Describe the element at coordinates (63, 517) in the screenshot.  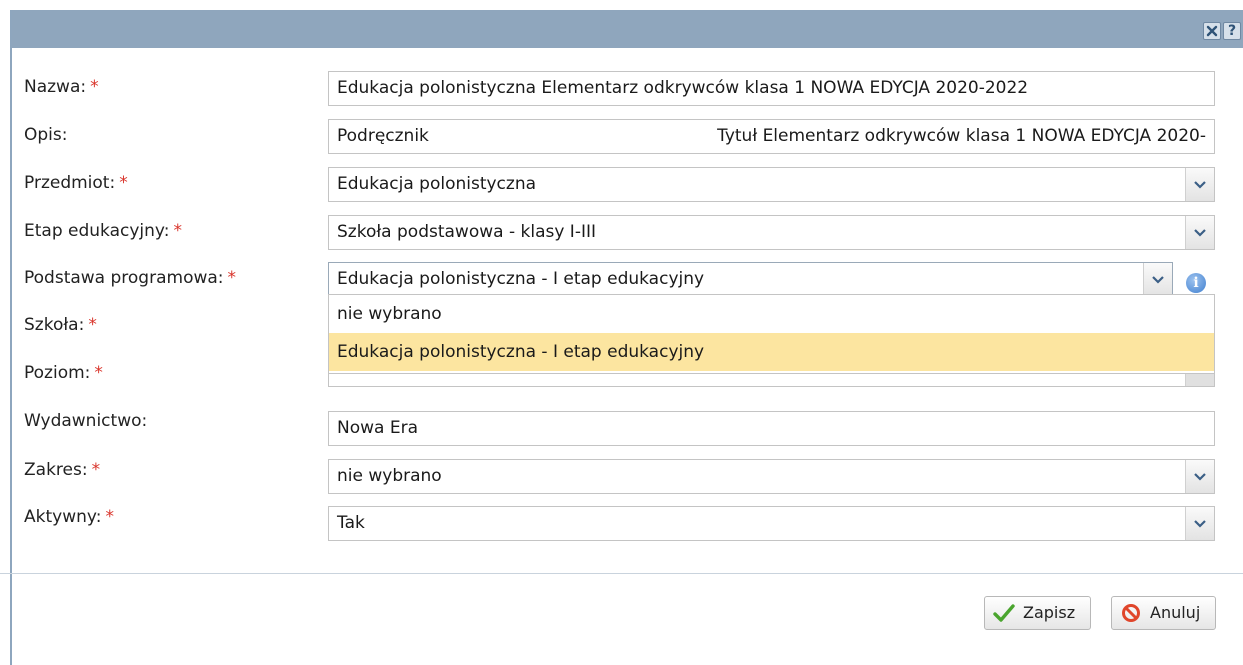
I see `label-text: Aktywny:` at that location.